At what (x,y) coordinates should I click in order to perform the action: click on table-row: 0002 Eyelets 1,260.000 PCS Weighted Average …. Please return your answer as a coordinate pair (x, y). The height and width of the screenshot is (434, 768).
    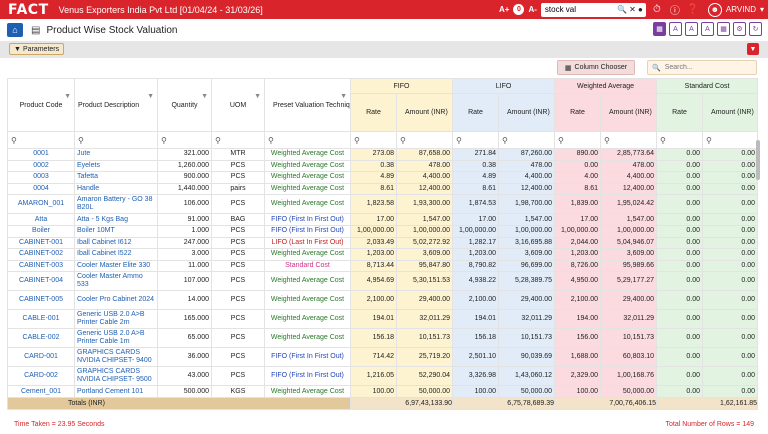
    Looking at the image, I should click on (383, 166).